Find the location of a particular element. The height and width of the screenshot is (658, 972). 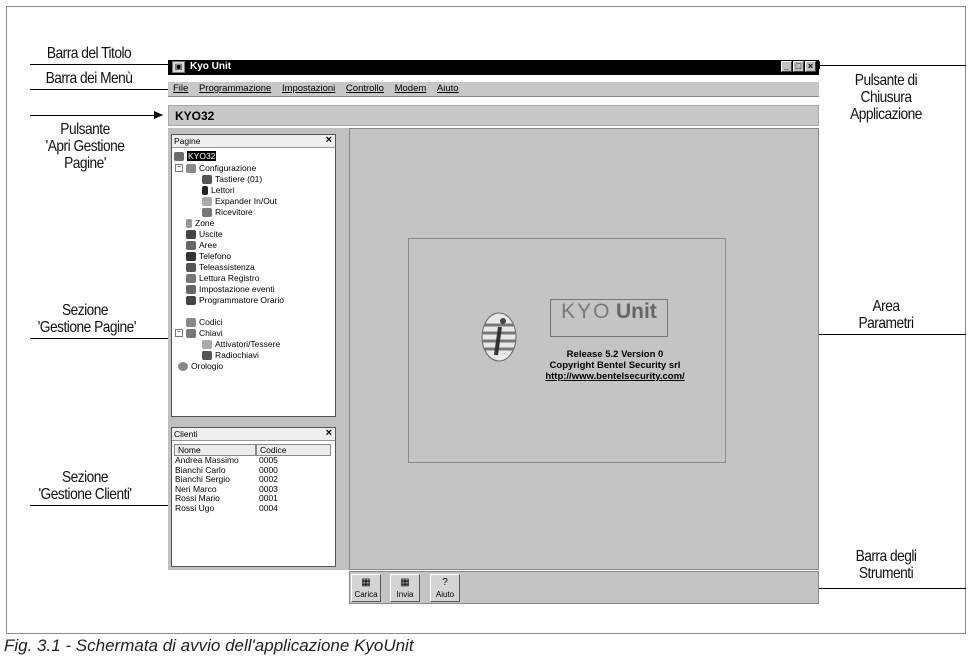

expander-icon is located at coordinates (207, 201).